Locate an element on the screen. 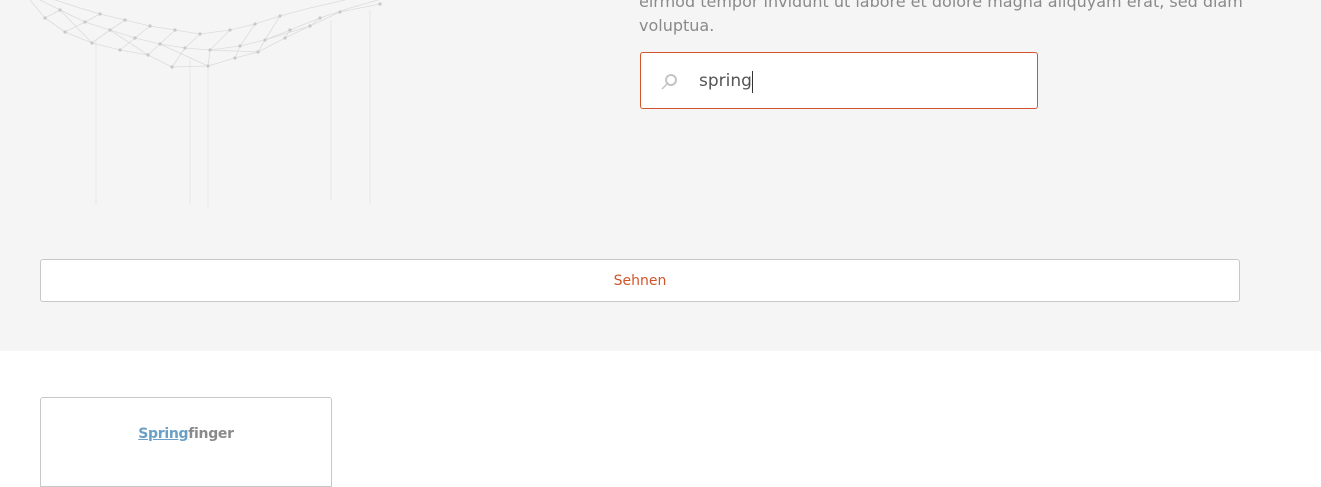 The height and width of the screenshot is (487, 1321). search-submit-button: Sehnen is located at coordinates (640, 280).